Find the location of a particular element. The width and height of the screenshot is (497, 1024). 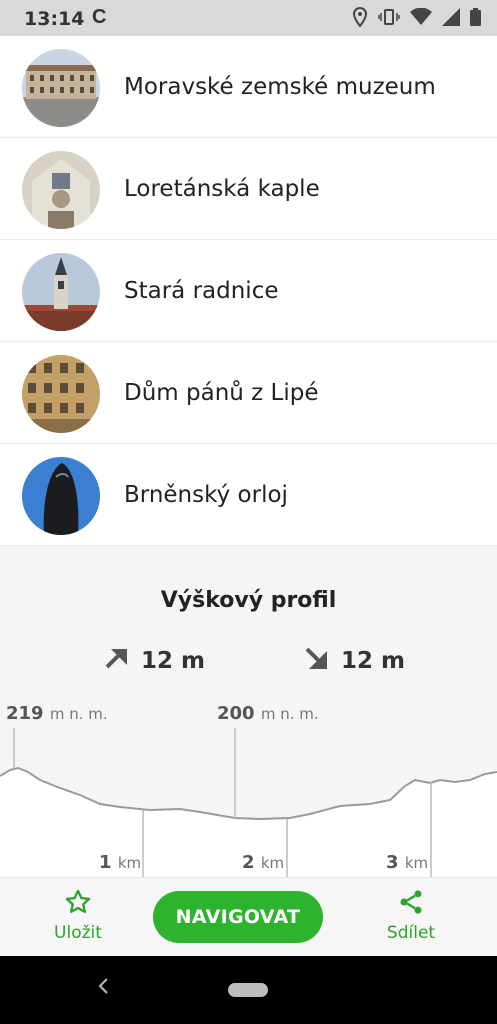

share-label: Sdílet is located at coordinates (411, 933).